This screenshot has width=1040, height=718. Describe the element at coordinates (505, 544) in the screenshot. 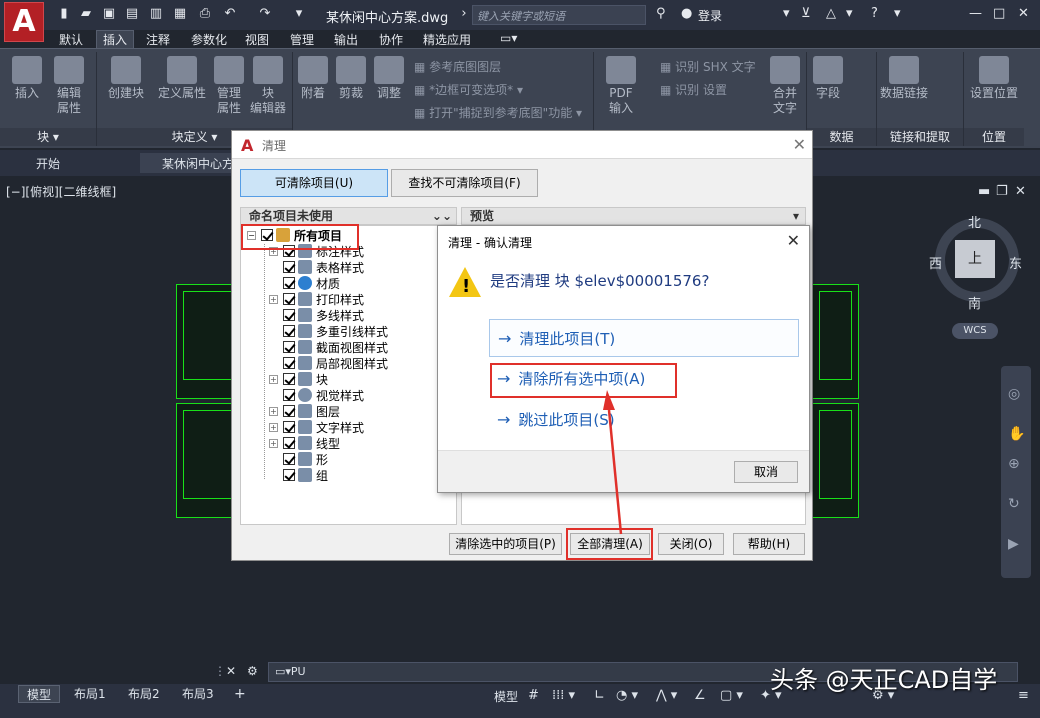

I see `purge-checked-button: 清除选中的项目(P)` at that location.